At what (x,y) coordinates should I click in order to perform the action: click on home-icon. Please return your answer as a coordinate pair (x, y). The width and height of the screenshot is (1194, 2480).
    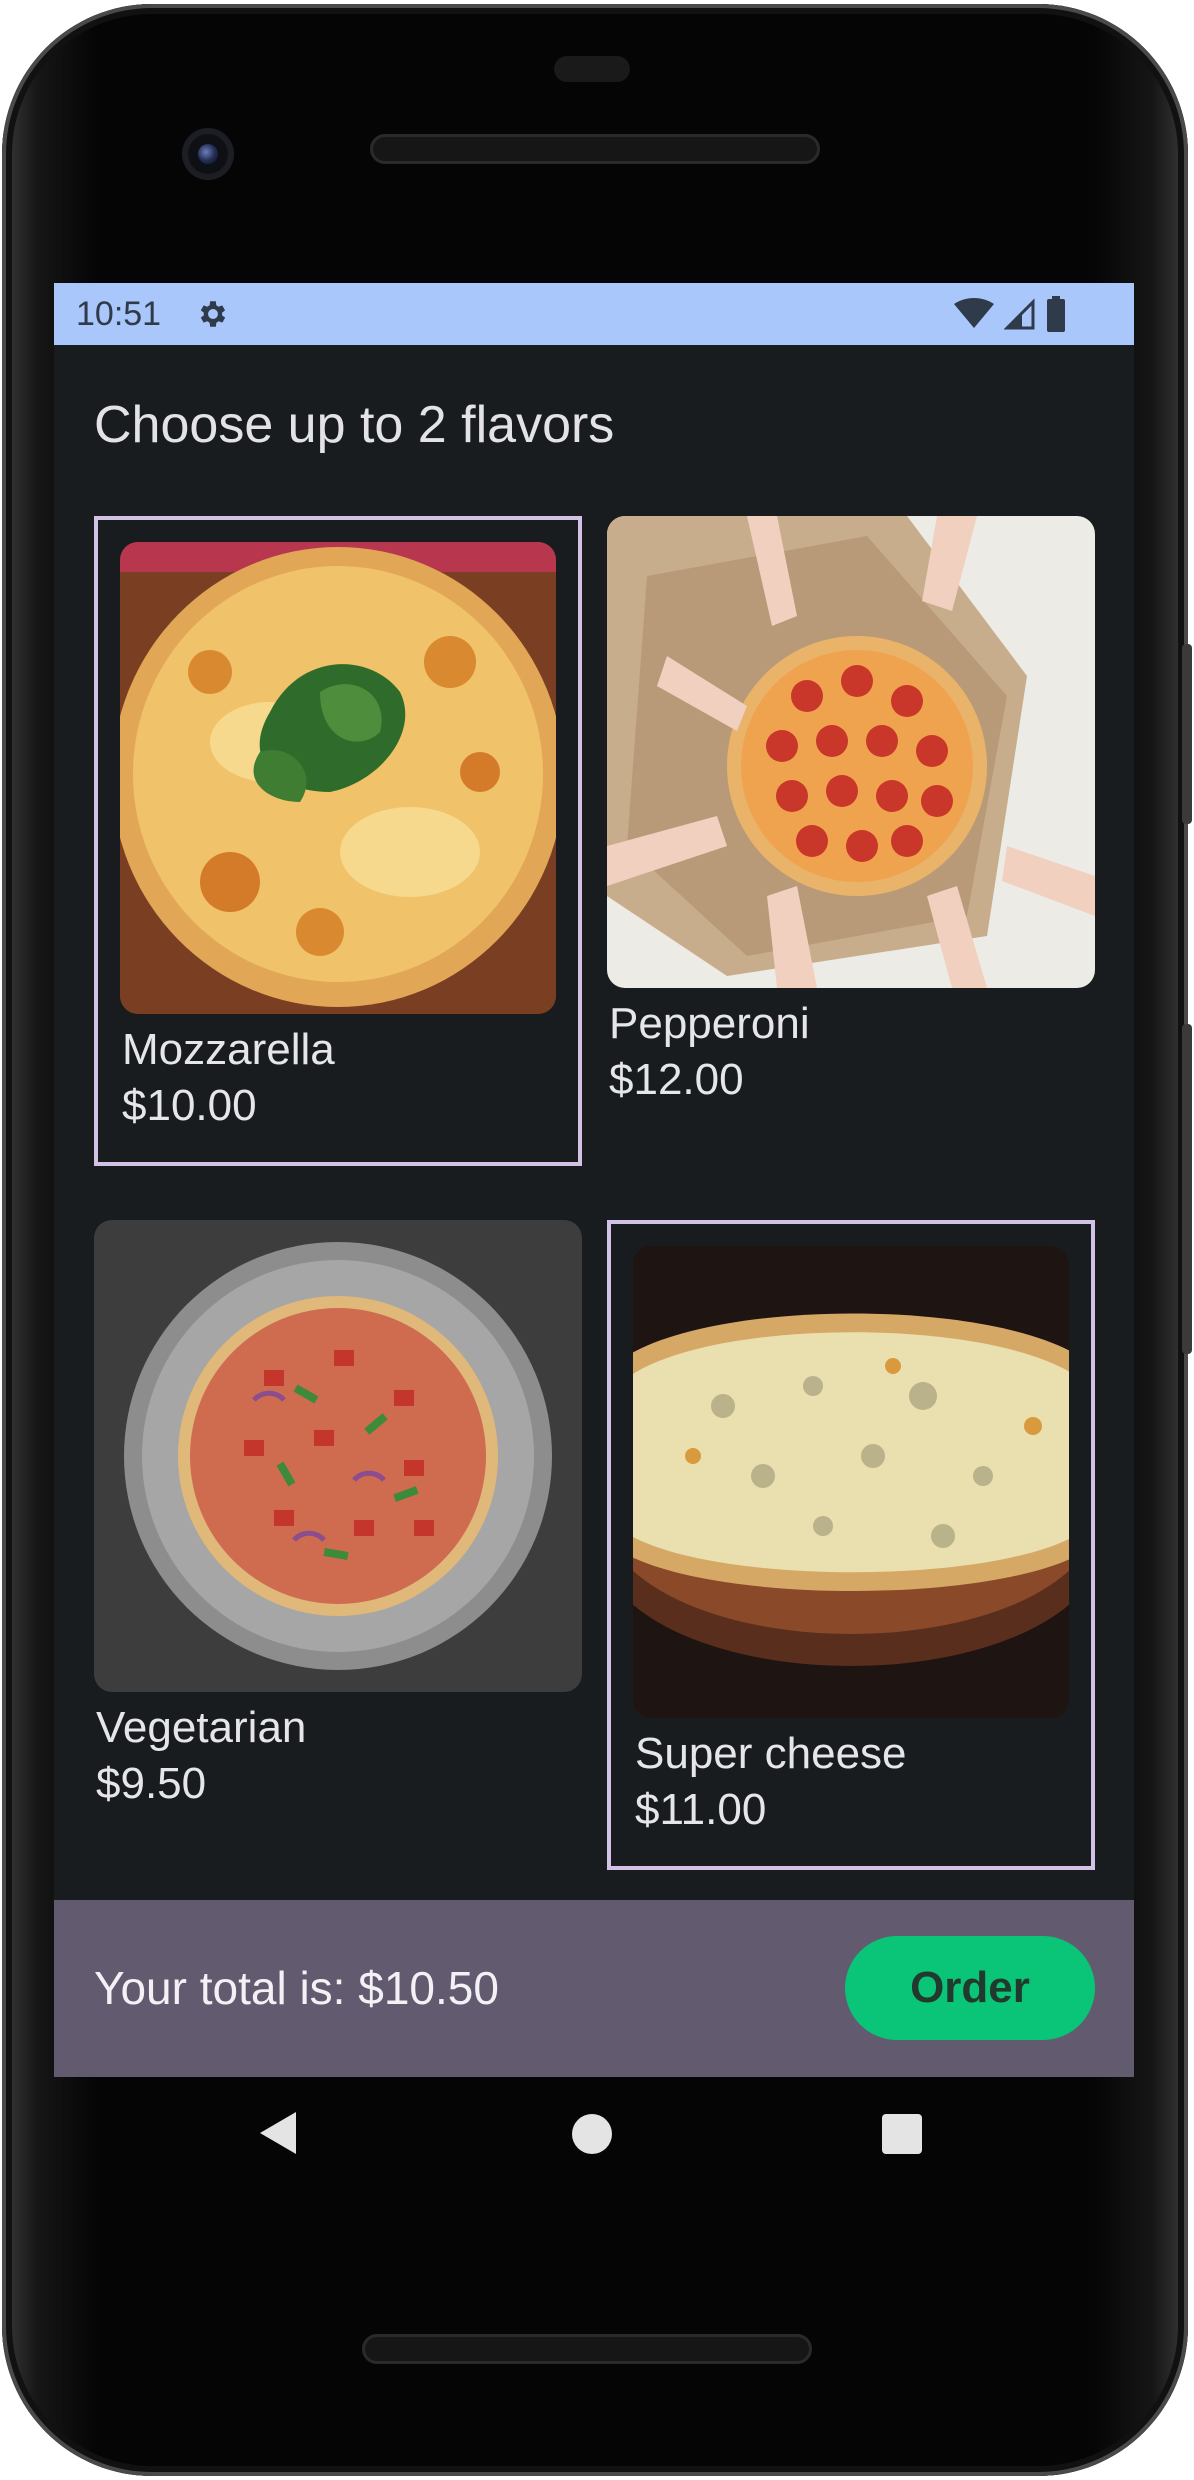
    Looking at the image, I should click on (592, 2134).